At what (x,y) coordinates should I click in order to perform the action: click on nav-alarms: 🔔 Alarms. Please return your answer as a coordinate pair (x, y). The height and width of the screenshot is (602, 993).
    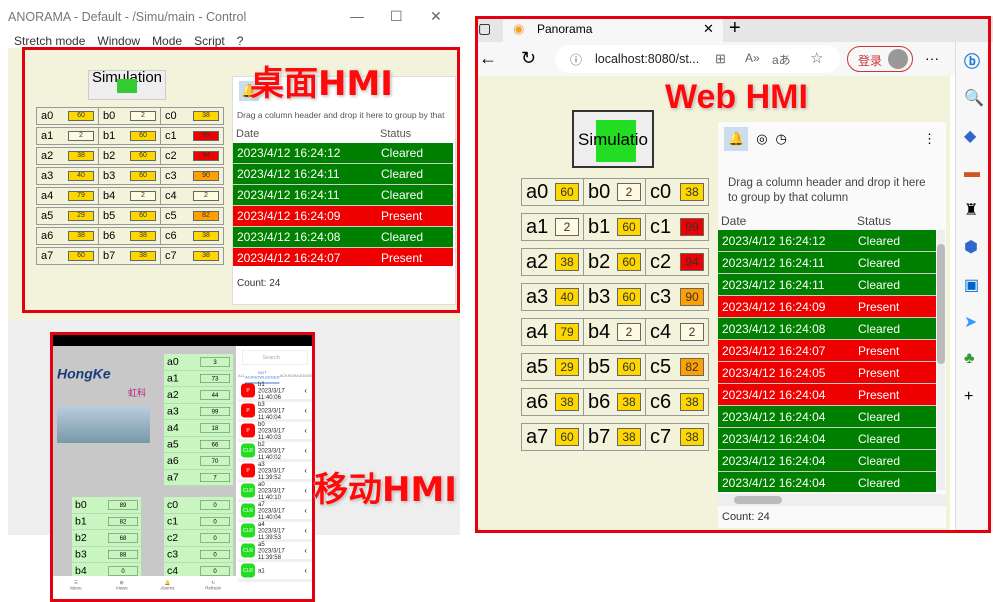
    Looking at the image, I should click on (167, 587).